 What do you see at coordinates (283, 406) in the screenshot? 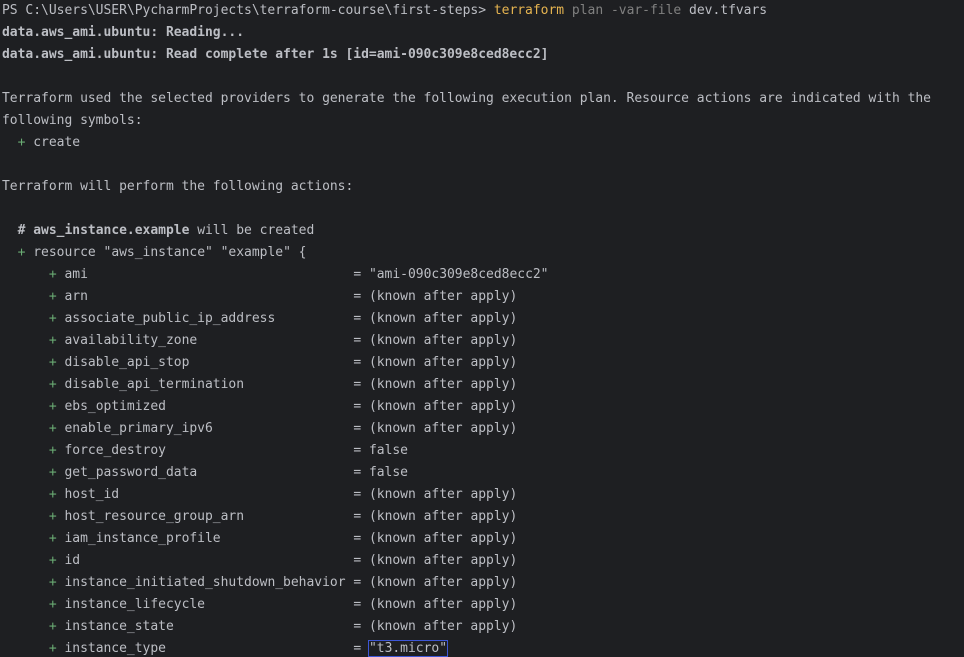
I see `attribute-row: + ebs_optimized = (known after apply)` at bounding box center [283, 406].